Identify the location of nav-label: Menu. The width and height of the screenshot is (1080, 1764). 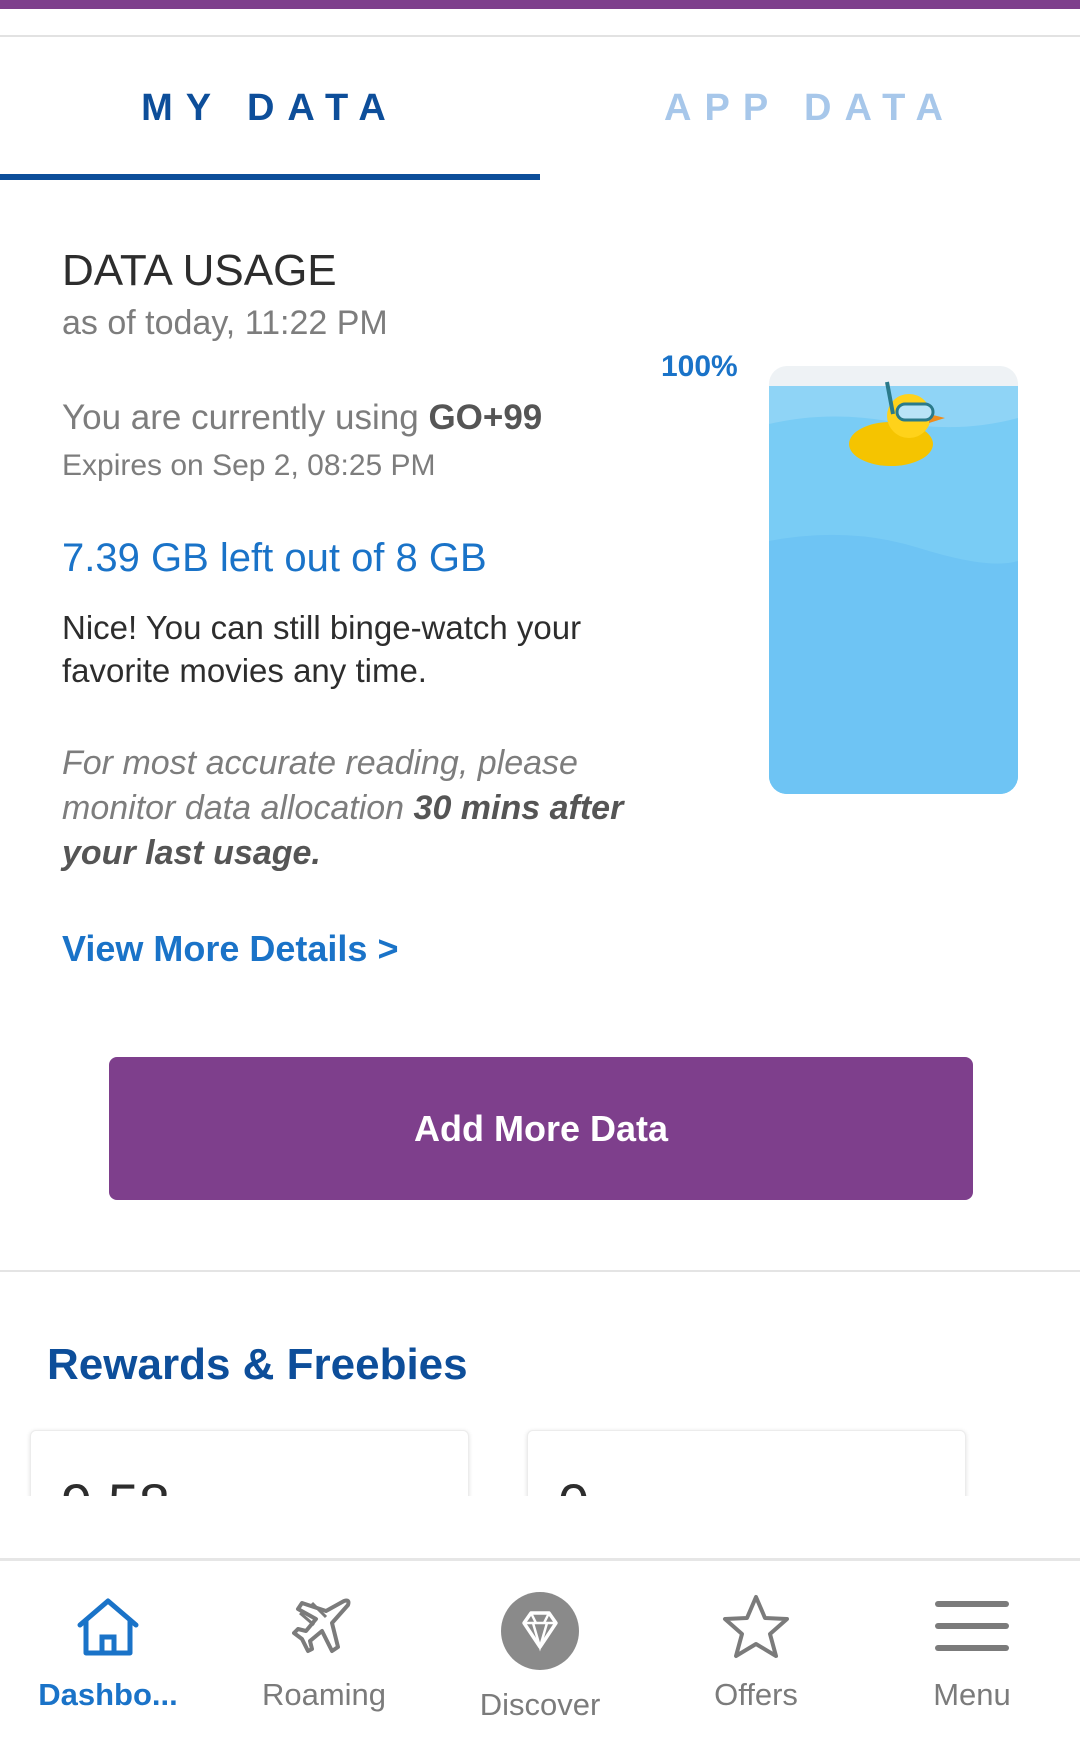
(972, 1694).